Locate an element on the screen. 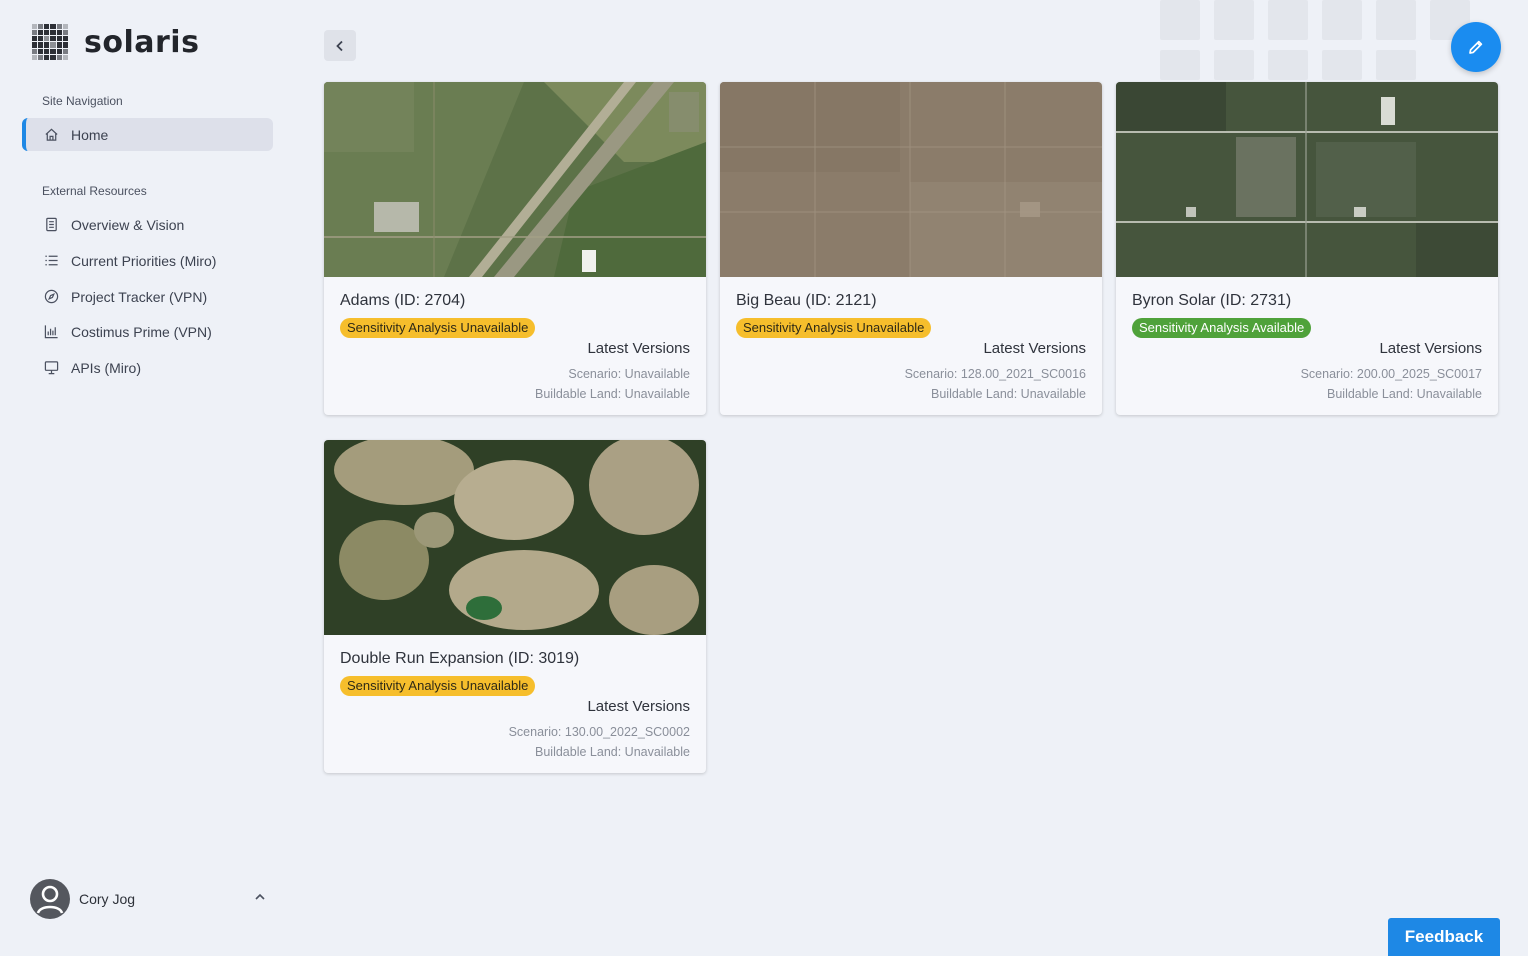 The width and height of the screenshot is (1528, 956). sidebar-item-label: APIs (Miro) is located at coordinates (106, 367).